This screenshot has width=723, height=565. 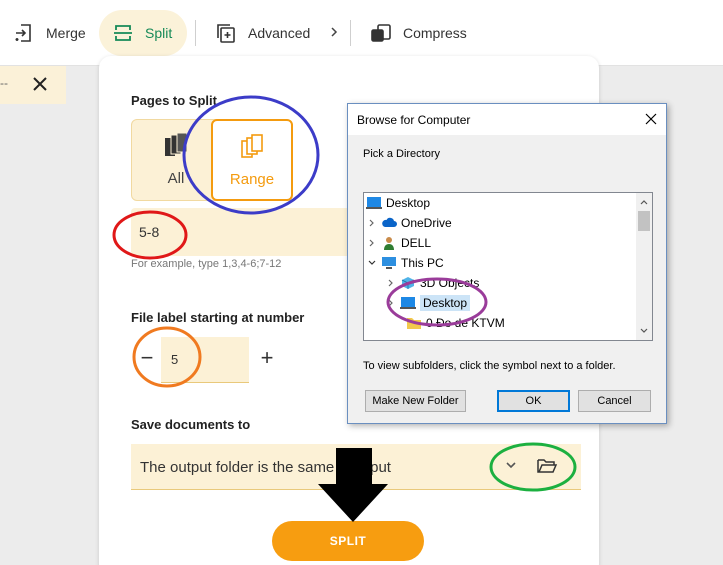 What do you see at coordinates (614, 401) in the screenshot?
I see `cancel-button: Cancel` at bounding box center [614, 401].